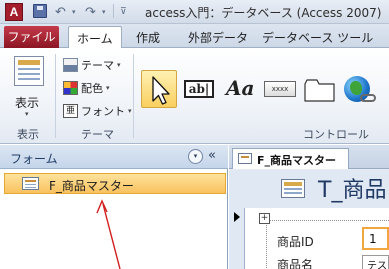  Describe the element at coordinates (212, 155) in the screenshot. I see `shutter-bar-close-icon: «` at that location.